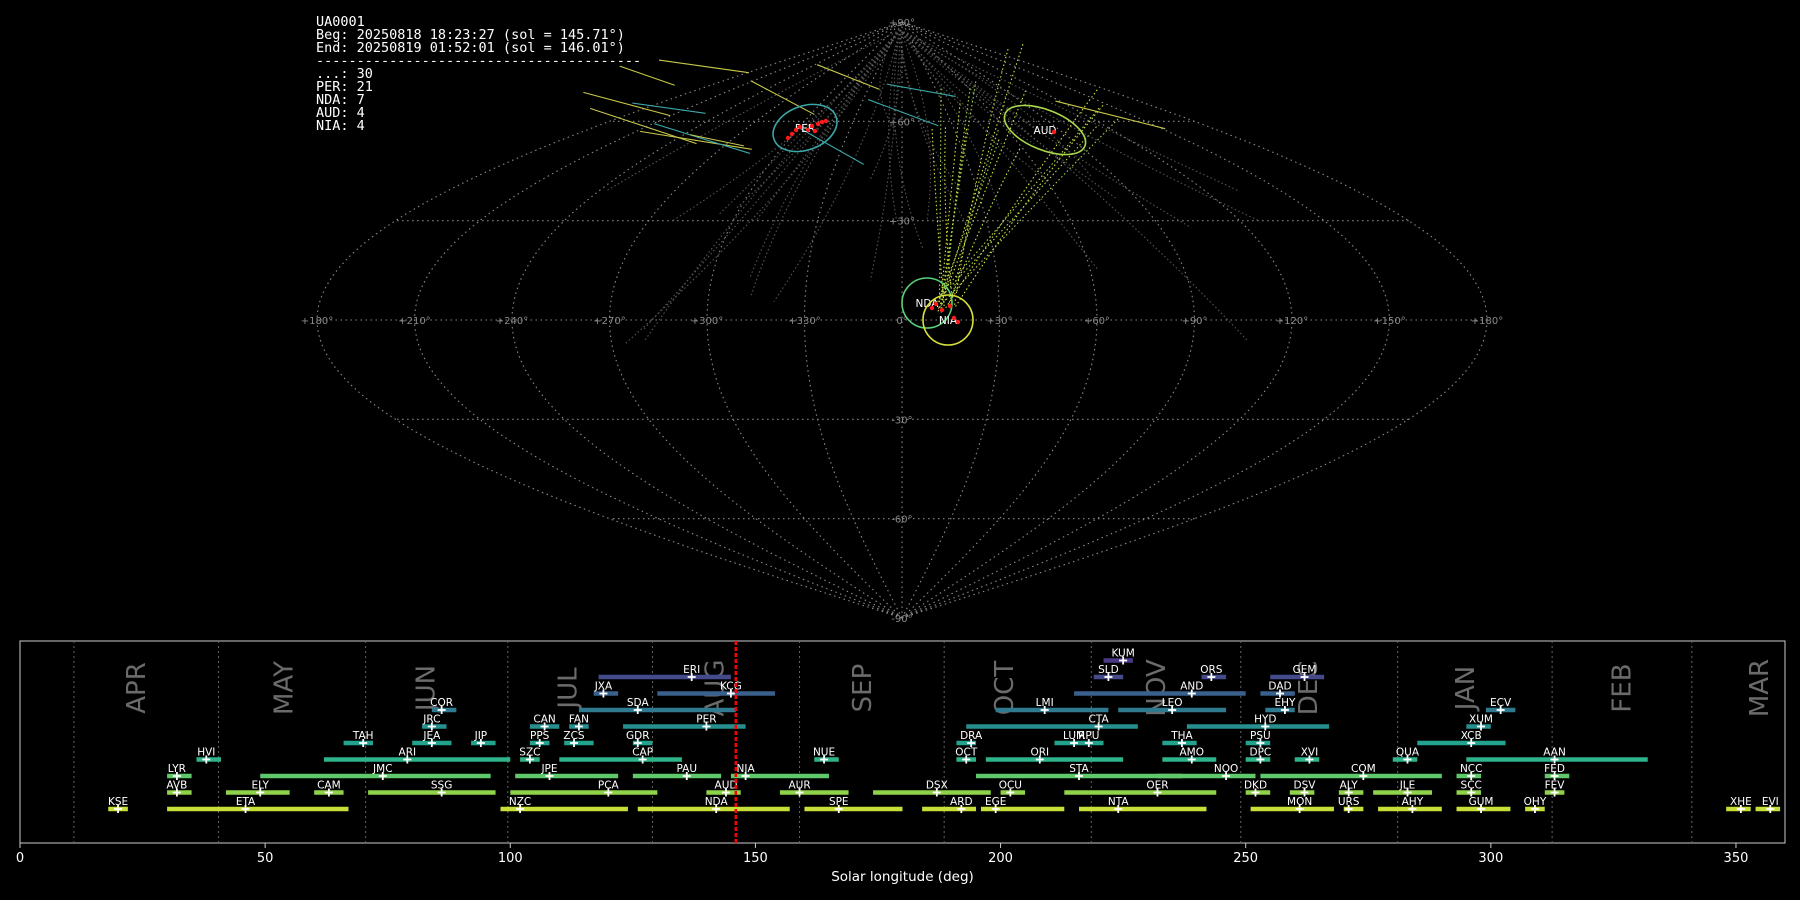 The width and height of the screenshot is (1800, 900). I want to click on shower-label: MON, so click(1299, 802).